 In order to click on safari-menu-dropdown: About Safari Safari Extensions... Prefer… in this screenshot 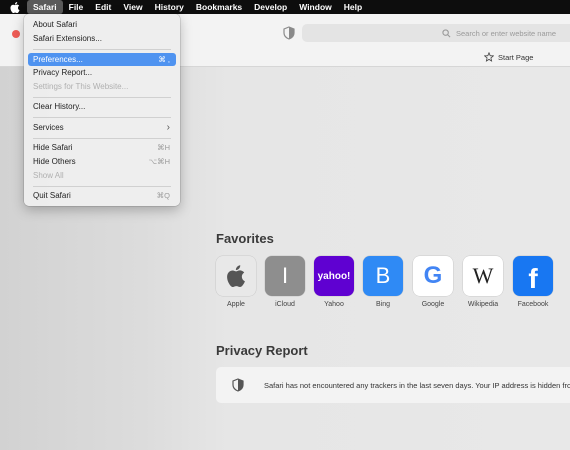, I will do `click(102, 110)`.